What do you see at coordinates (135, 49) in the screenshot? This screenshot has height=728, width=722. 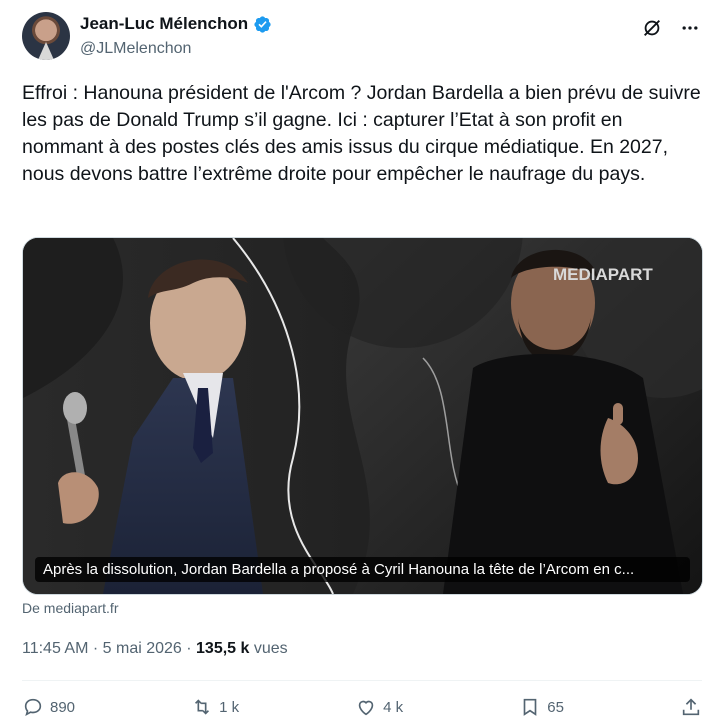 I see `author-handle: @JLMelenchon` at bounding box center [135, 49].